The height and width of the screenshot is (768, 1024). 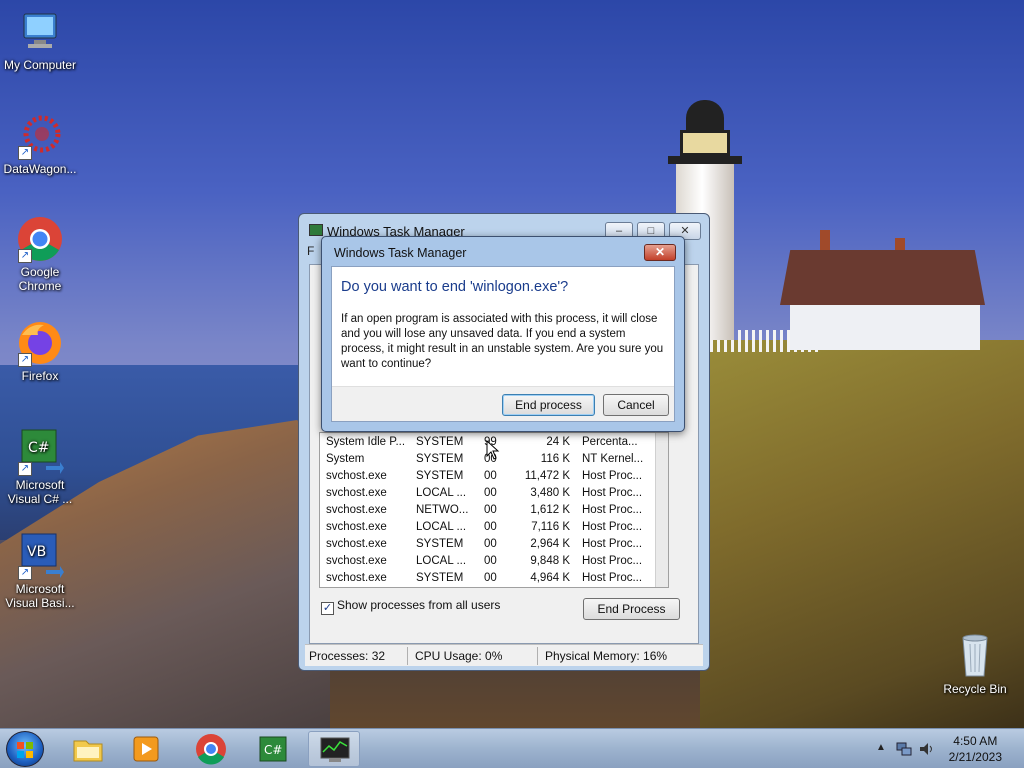 I want to click on mouse-cursor-icon, so click(x=493, y=450).